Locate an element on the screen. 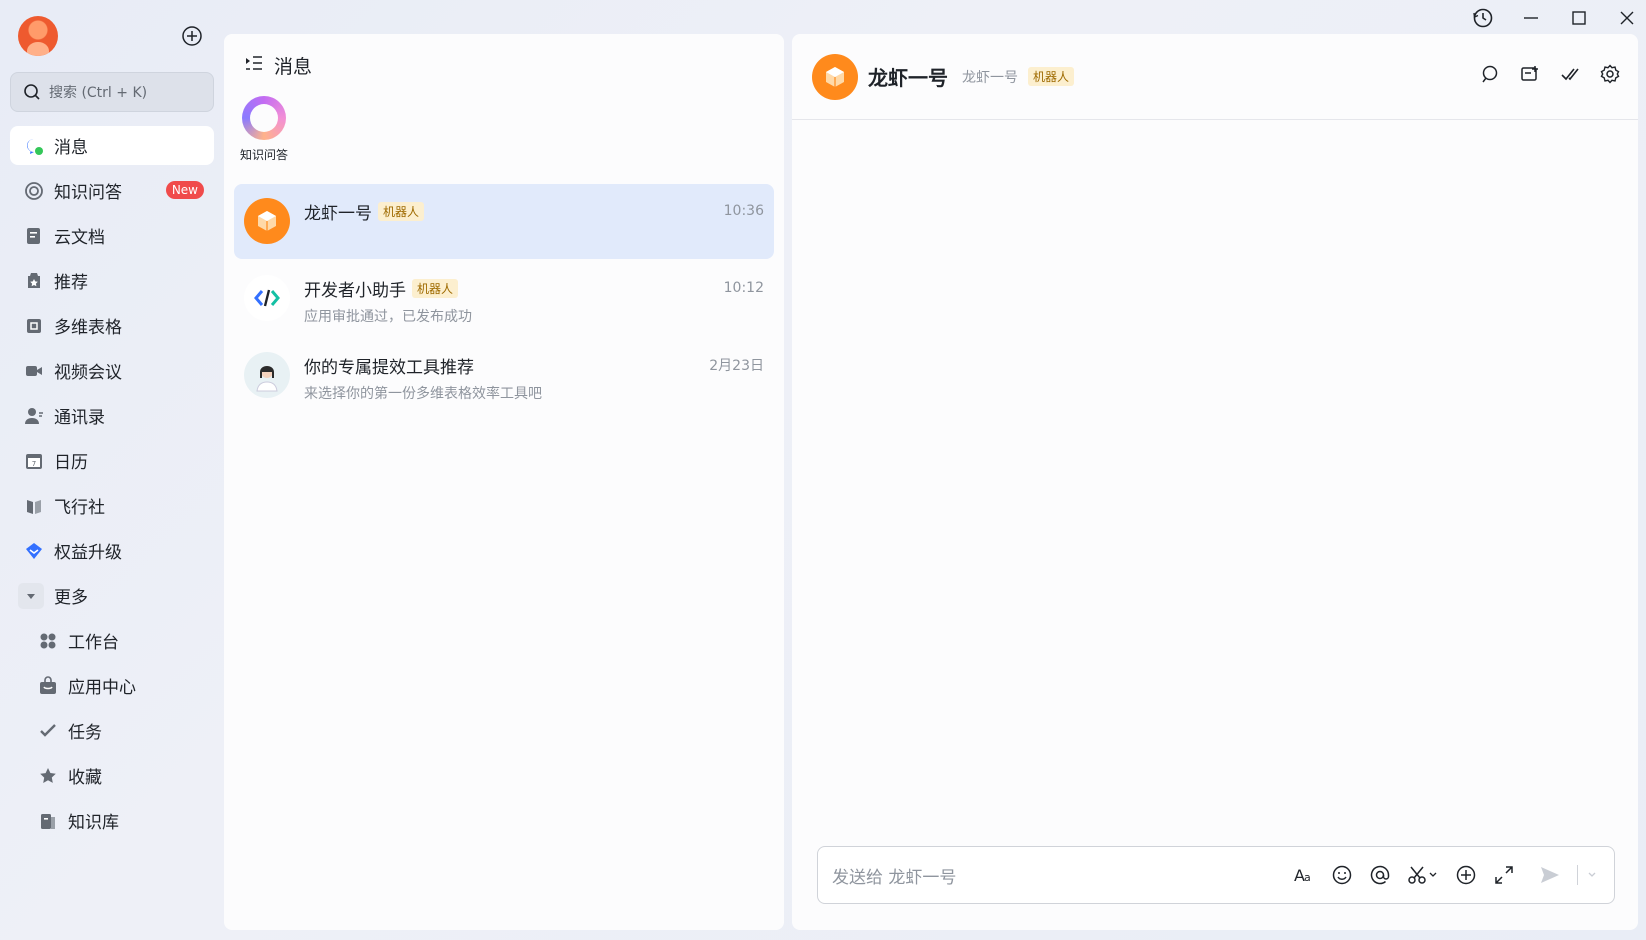  sidebar-item-cloud-docs: 云文档 is located at coordinates (112, 235).